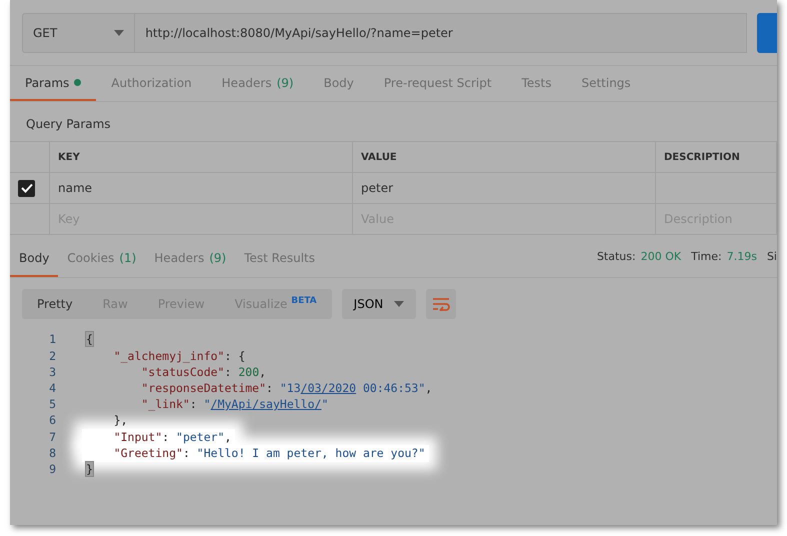 Image resolution: width=787 pixels, height=536 pixels. Describe the element at coordinates (151, 83) in the screenshot. I see `tab: Authorization` at that location.